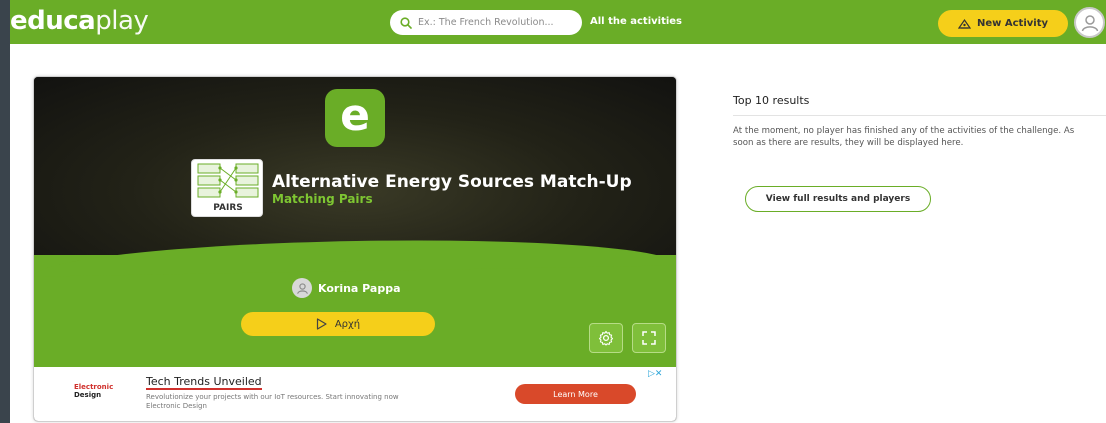  What do you see at coordinates (406, 22) in the screenshot?
I see `search-icon` at bounding box center [406, 22].